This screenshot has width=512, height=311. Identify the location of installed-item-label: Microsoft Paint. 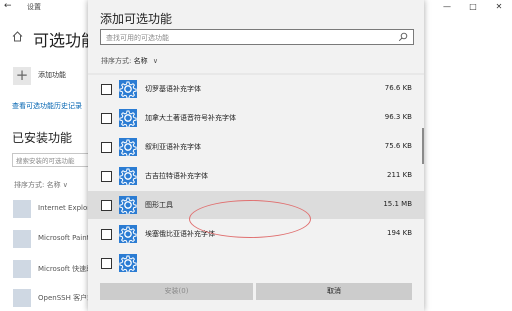
(64, 238).